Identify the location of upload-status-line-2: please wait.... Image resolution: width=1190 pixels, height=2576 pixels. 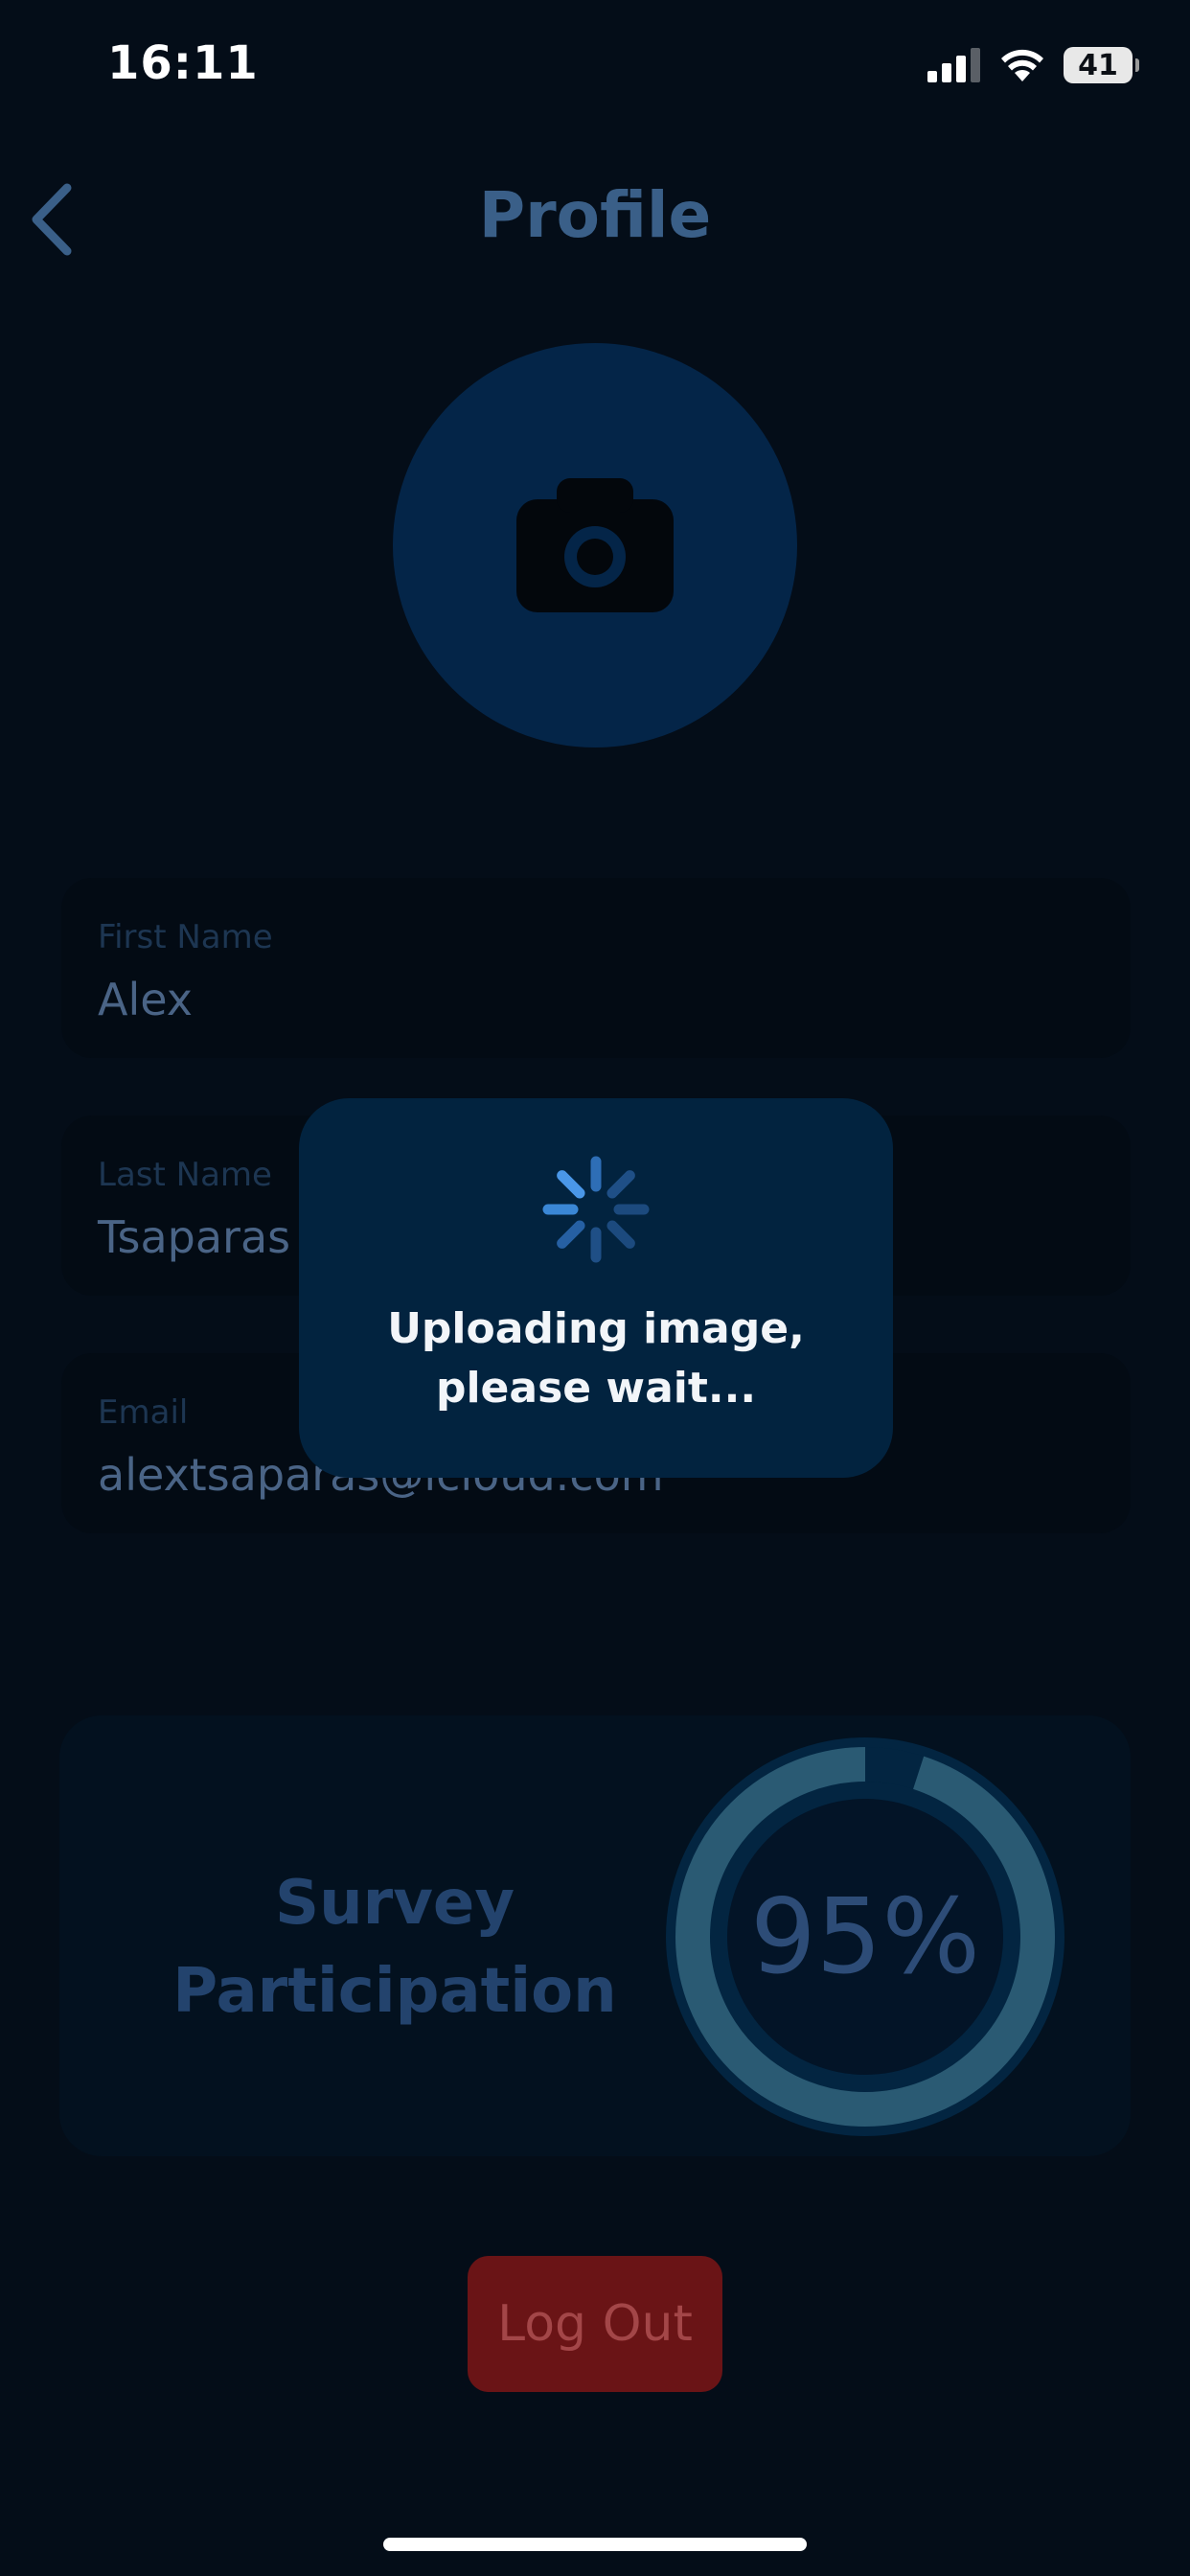
(596, 1388).